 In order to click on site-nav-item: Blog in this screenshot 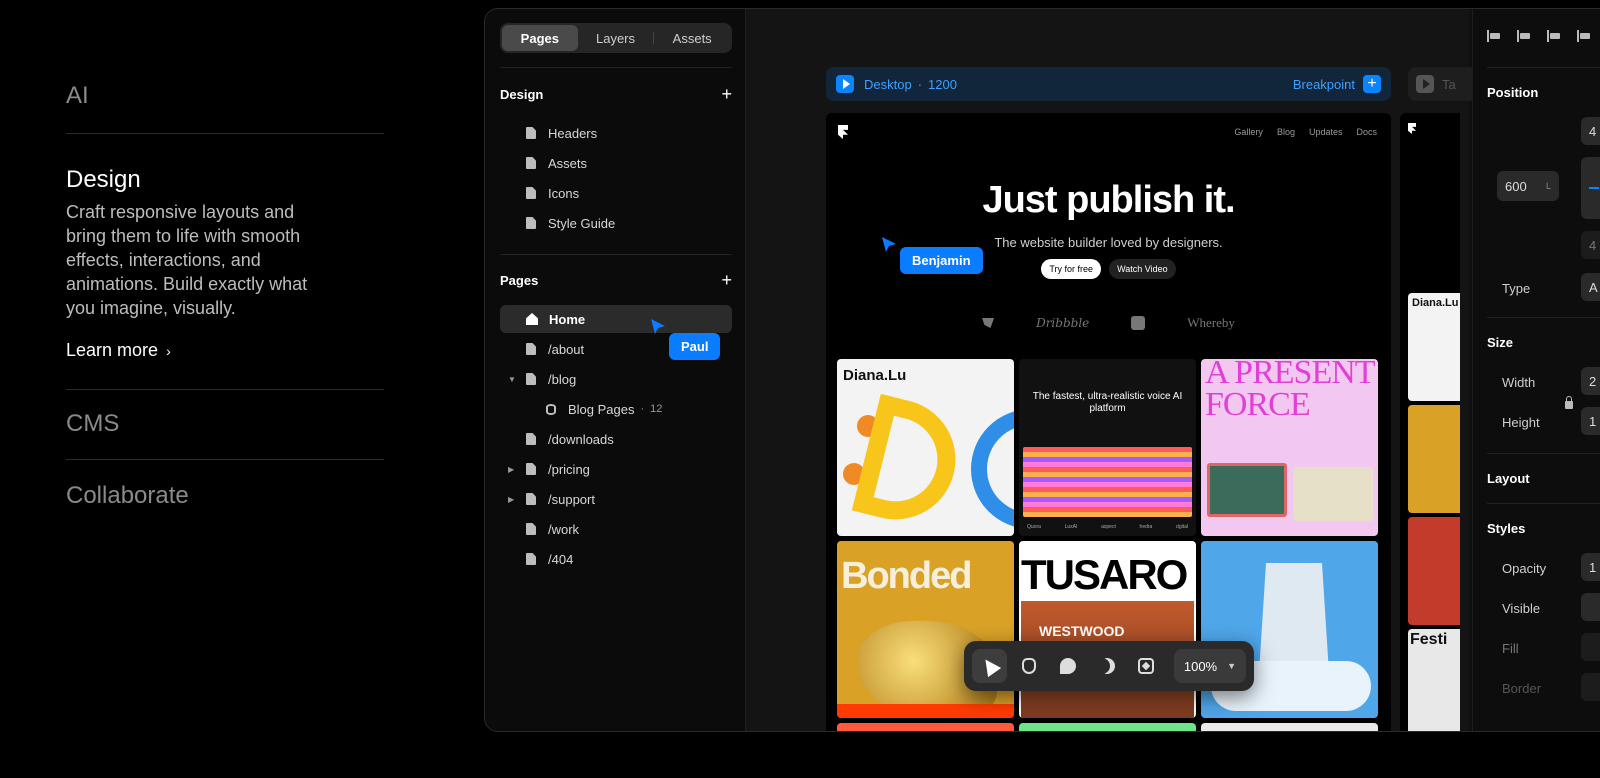, I will do `click(1286, 132)`.